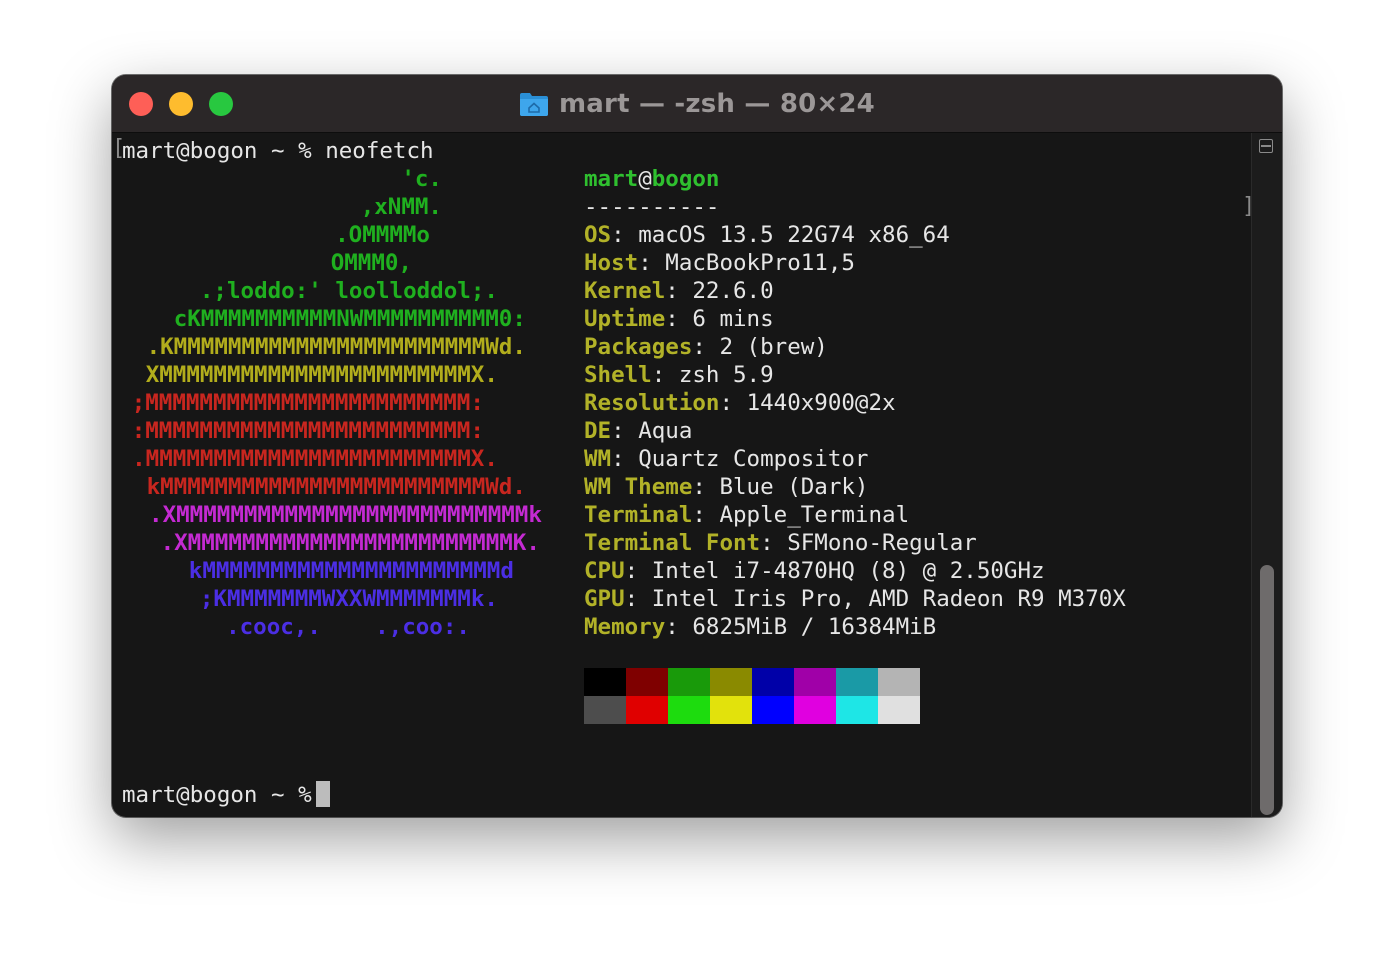 Image resolution: width=1394 pixels, height=966 pixels. I want to click on logo-line: ;MMMMMMMMMMMMMMMMMMMMMMMM:, so click(307, 403).